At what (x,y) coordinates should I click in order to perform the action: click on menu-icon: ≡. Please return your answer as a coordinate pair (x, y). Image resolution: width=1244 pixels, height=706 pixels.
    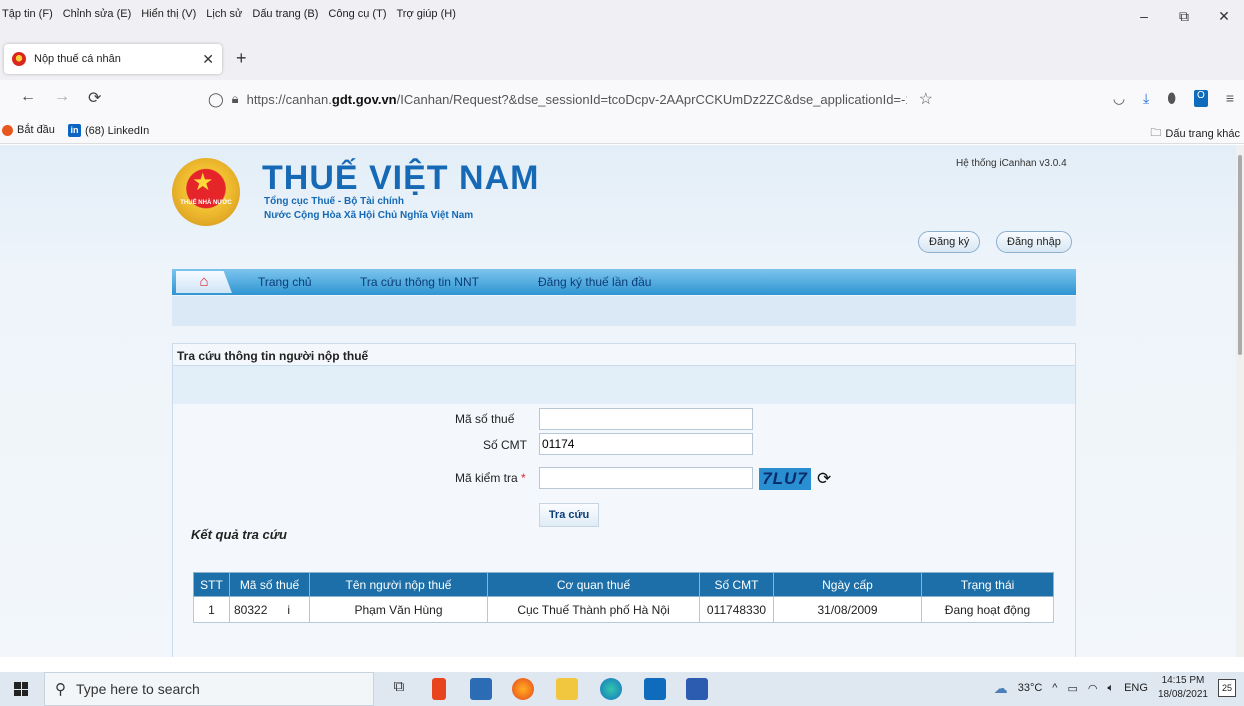
    Looking at the image, I should click on (1230, 98).